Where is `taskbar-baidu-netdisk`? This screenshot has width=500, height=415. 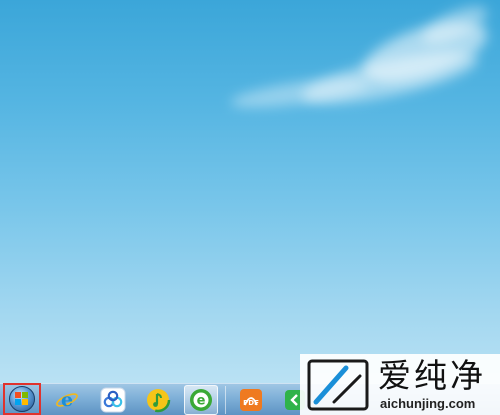 taskbar-baidu-netdisk is located at coordinates (113, 400).